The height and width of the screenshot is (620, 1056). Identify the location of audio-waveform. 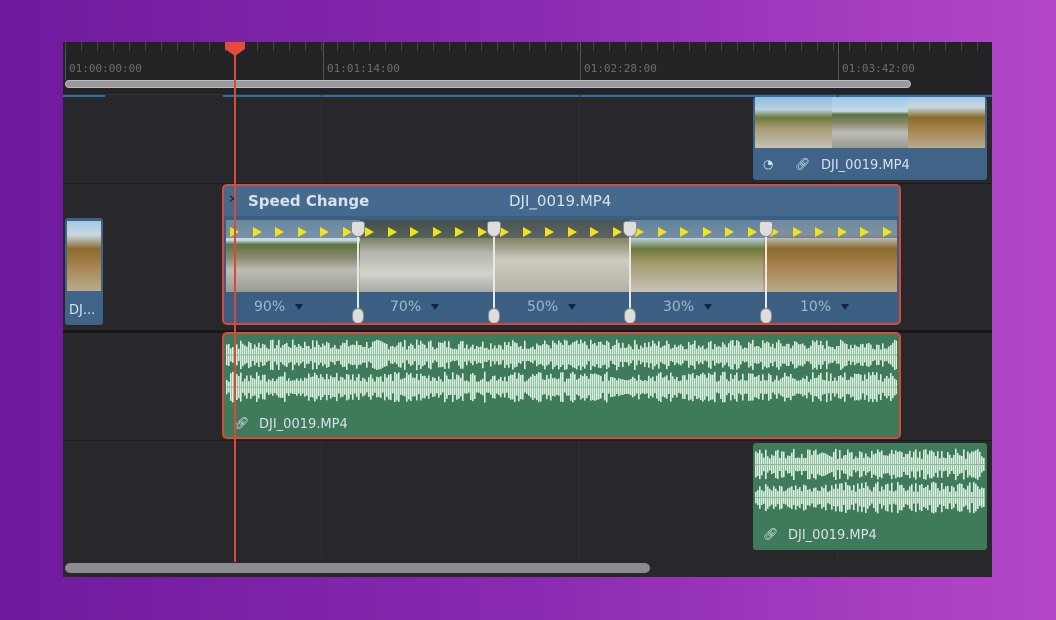
(870, 481).